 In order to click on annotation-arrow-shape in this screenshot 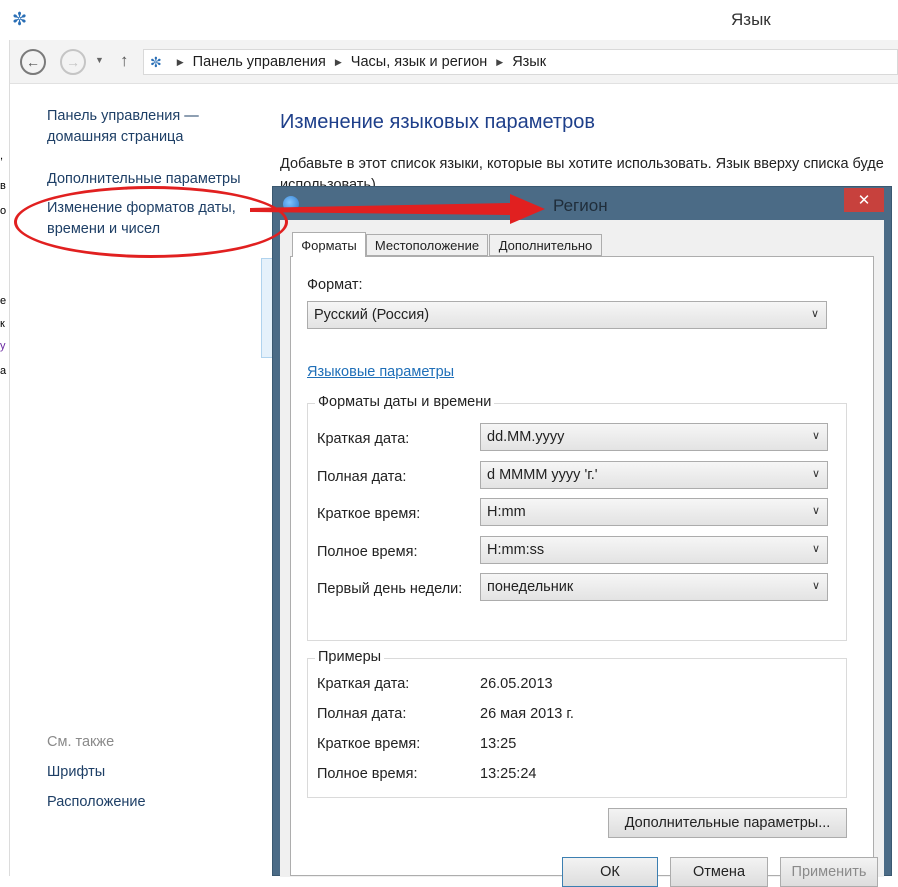, I will do `click(397, 209)`.